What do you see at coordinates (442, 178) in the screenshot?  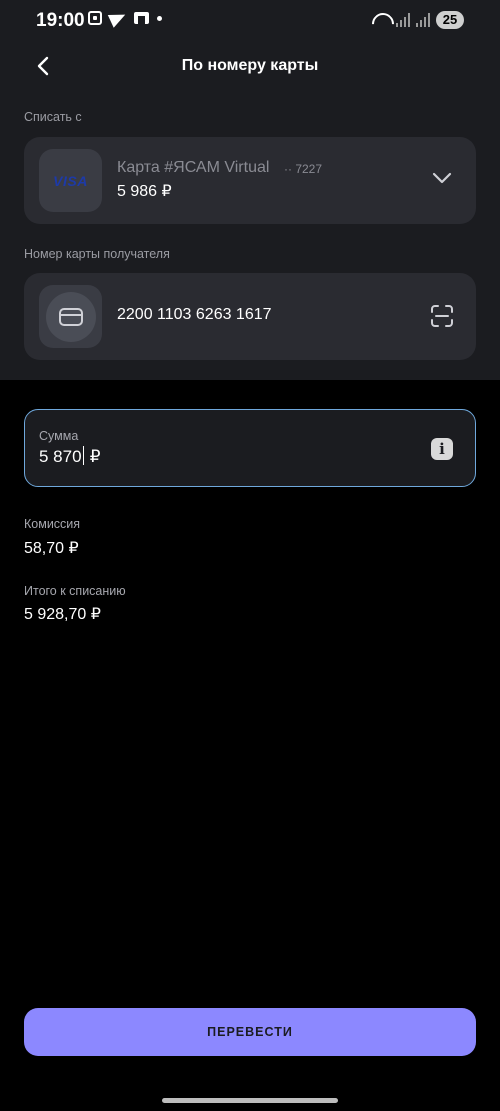 I see `chevron-down-icon` at bounding box center [442, 178].